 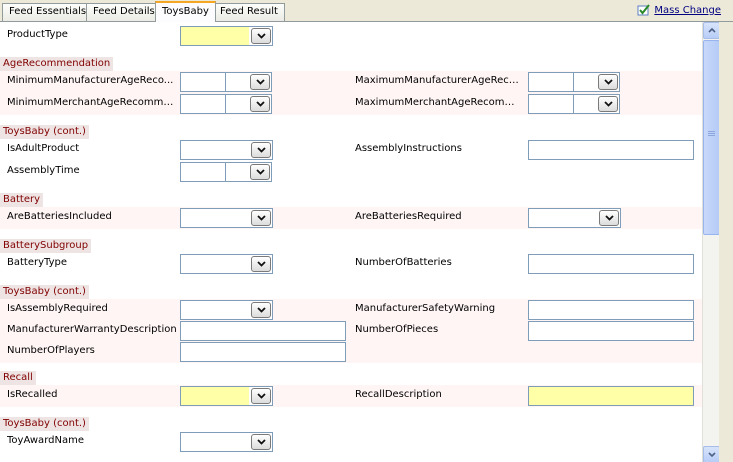 What do you see at coordinates (249, 12) in the screenshot?
I see `tab-feed-result: Feed Result` at bounding box center [249, 12].